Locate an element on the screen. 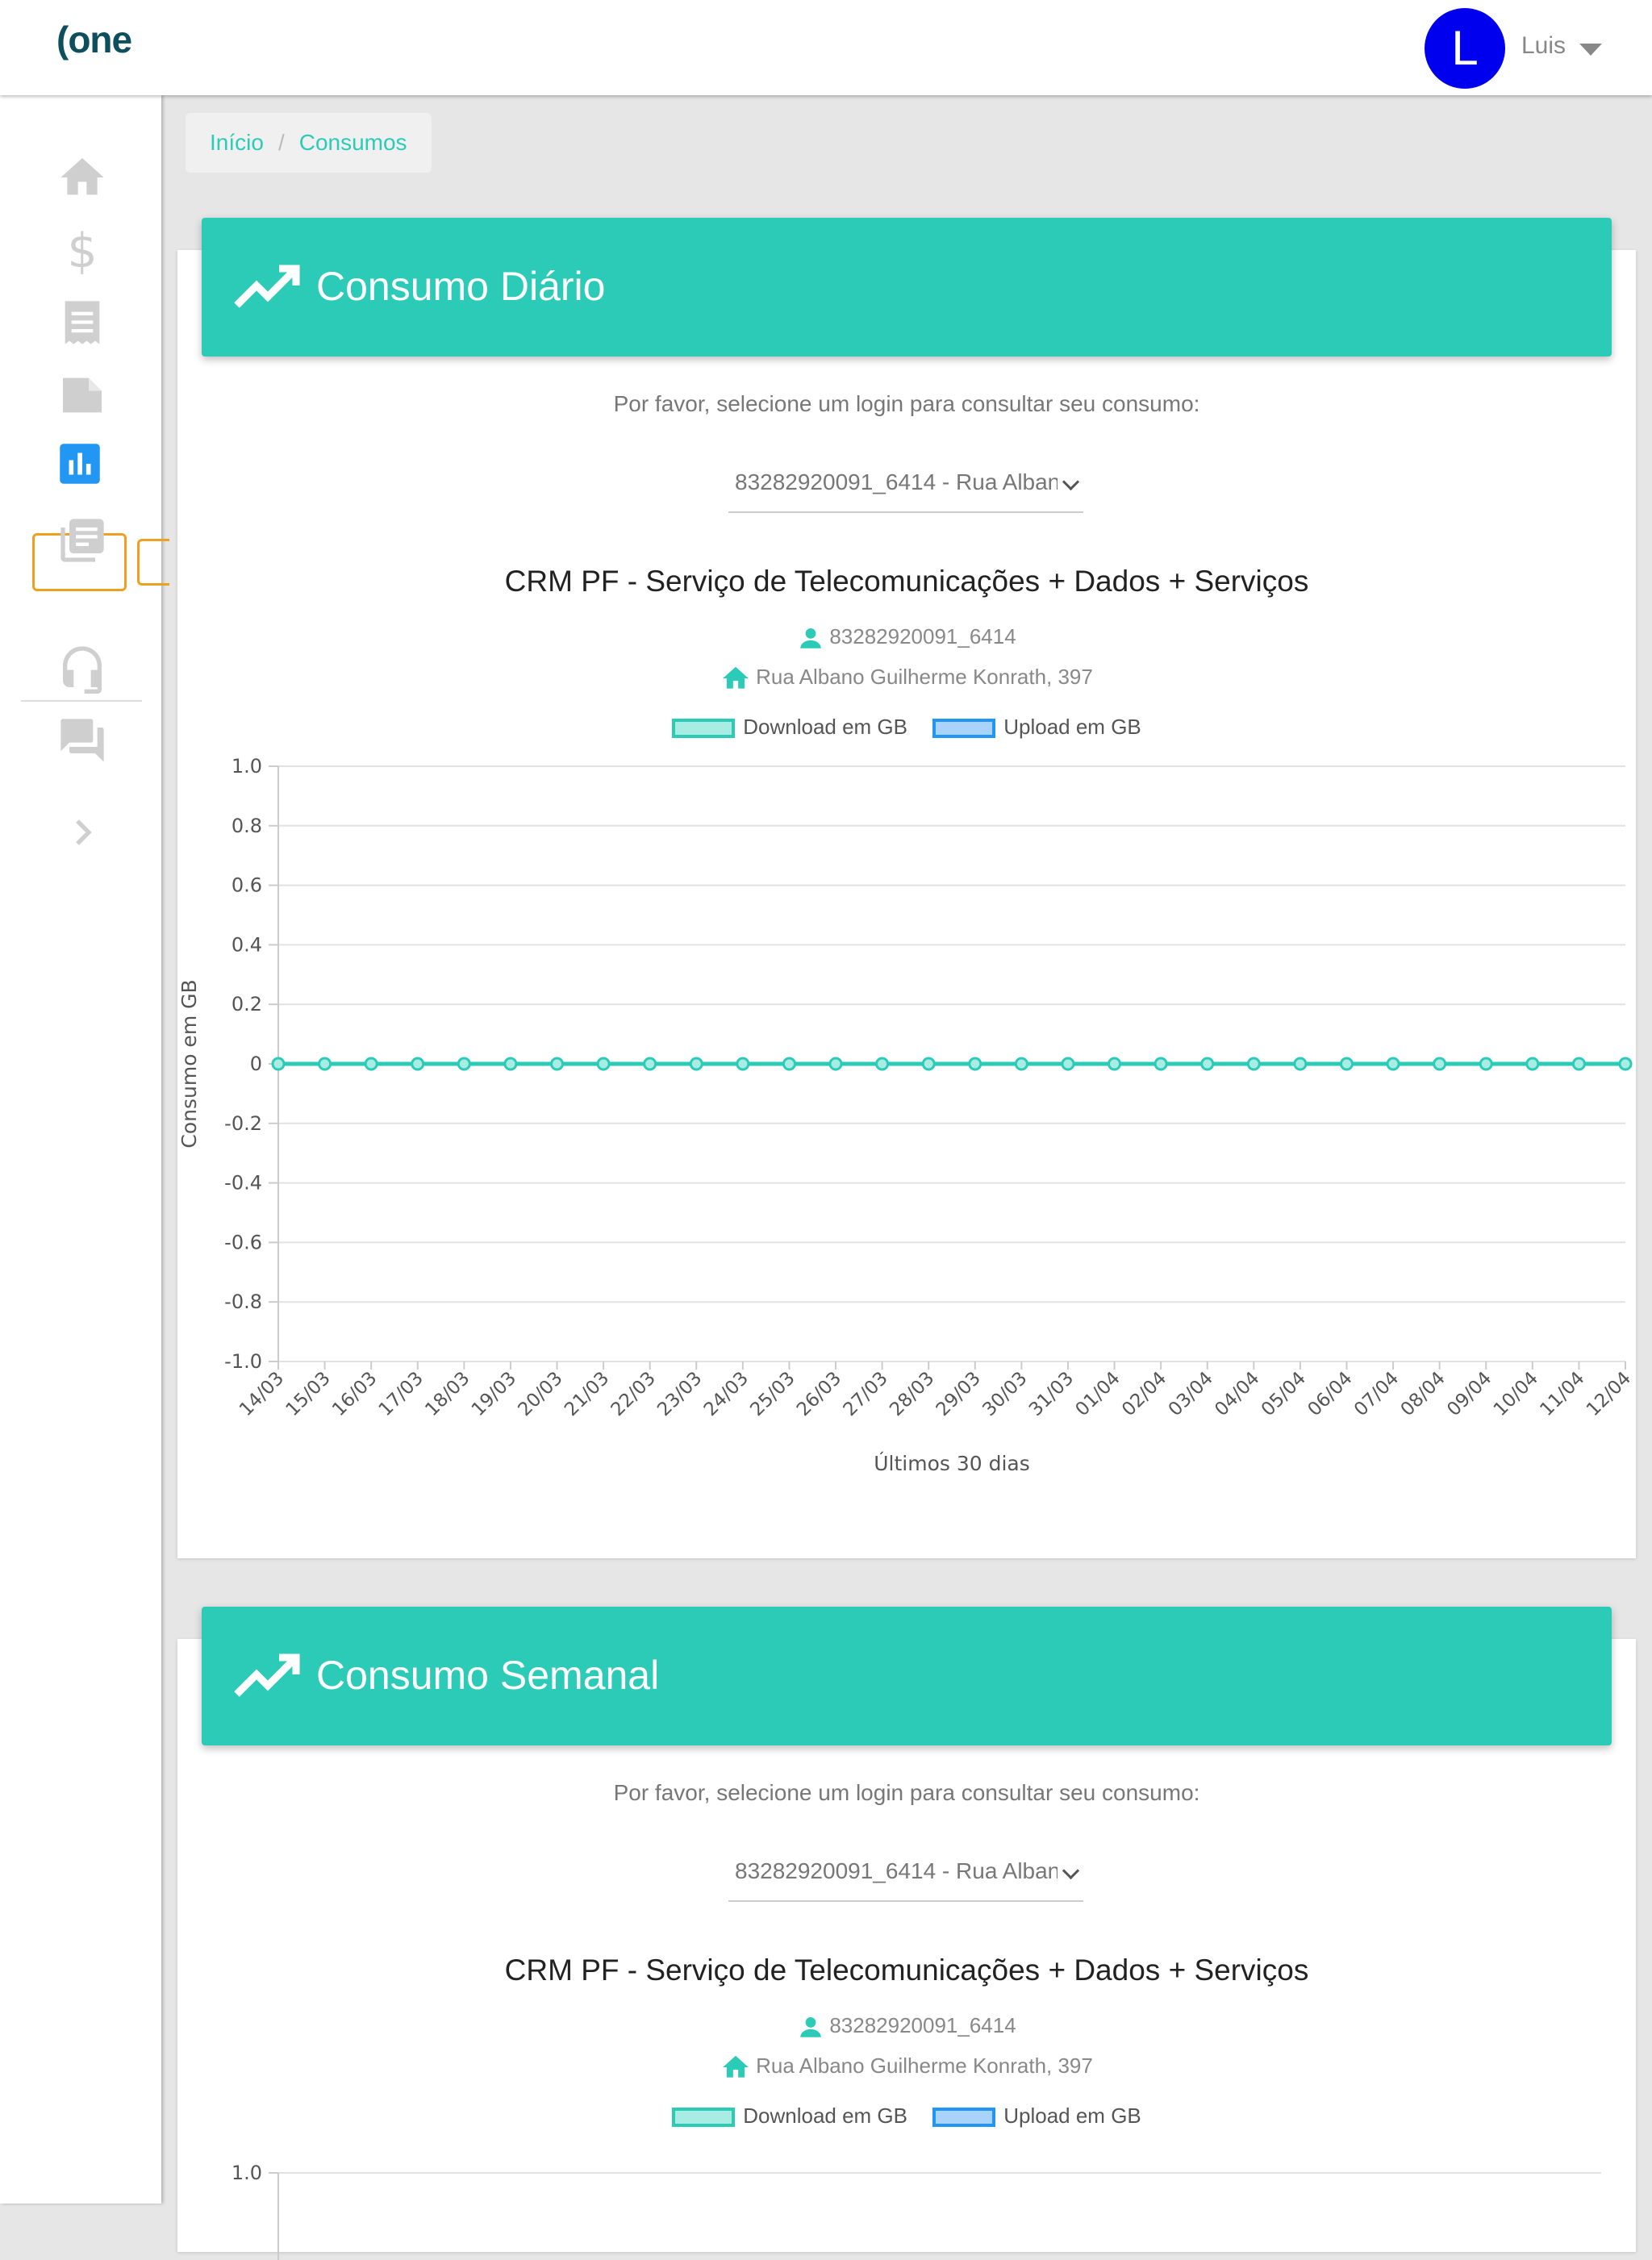 Image resolution: width=1652 pixels, height=2260 pixels. breadcrumb: Início / Consumos is located at coordinates (309, 143).